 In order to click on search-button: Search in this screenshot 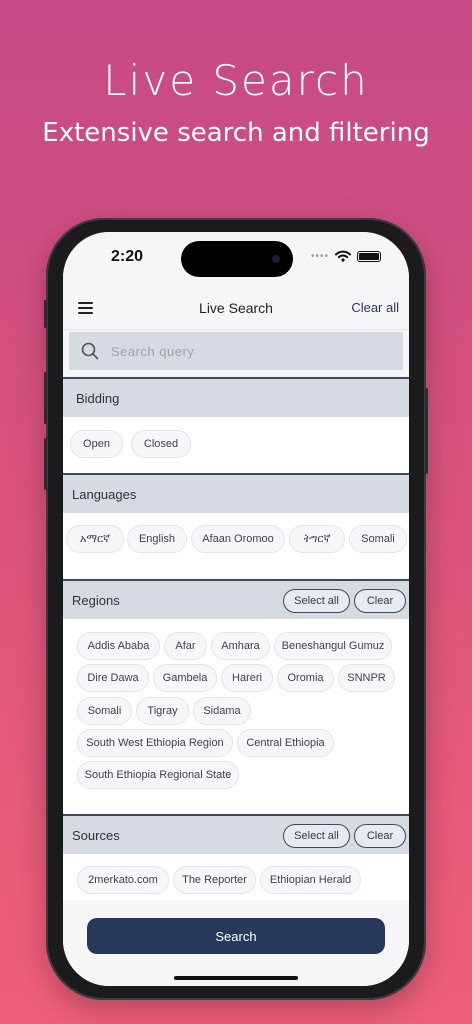, I will do `click(236, 936)`.